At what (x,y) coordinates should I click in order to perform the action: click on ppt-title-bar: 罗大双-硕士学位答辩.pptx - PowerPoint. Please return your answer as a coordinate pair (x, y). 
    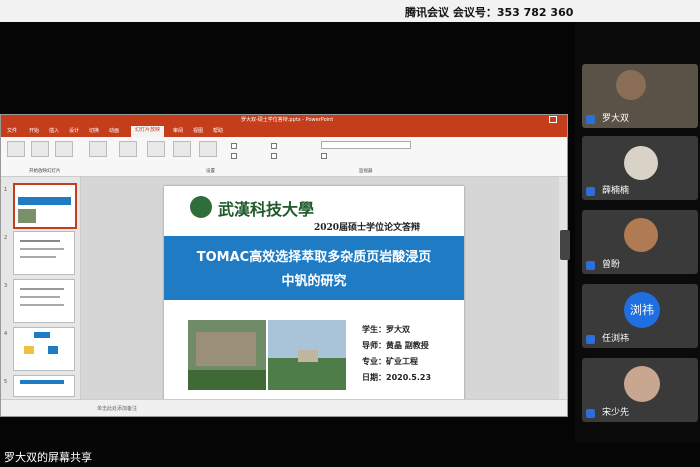
    Looking at the image, I should click on (284, 120).